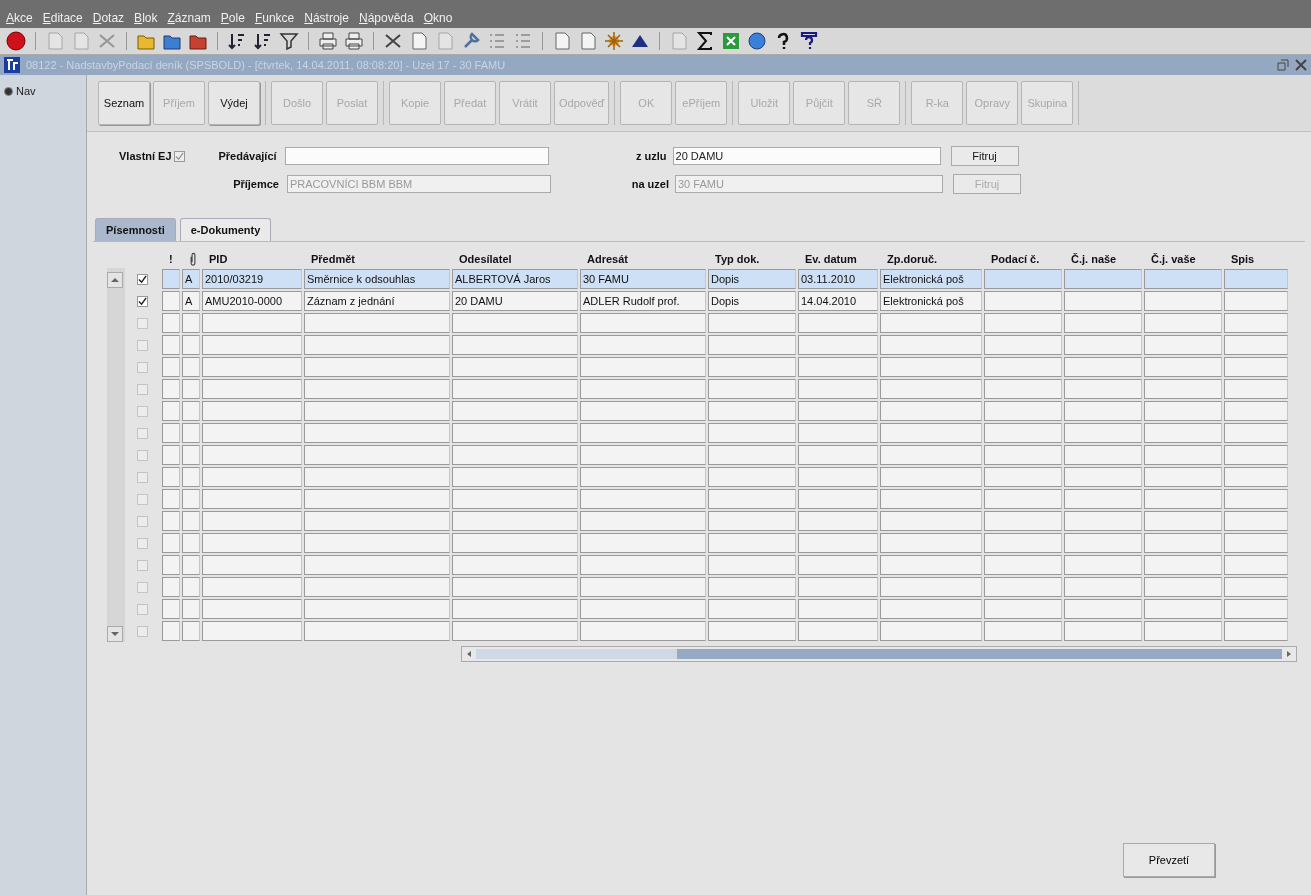 This screenshot has width=1311, height=895. I want to click on menu-item: Pole, so click(232, 18).